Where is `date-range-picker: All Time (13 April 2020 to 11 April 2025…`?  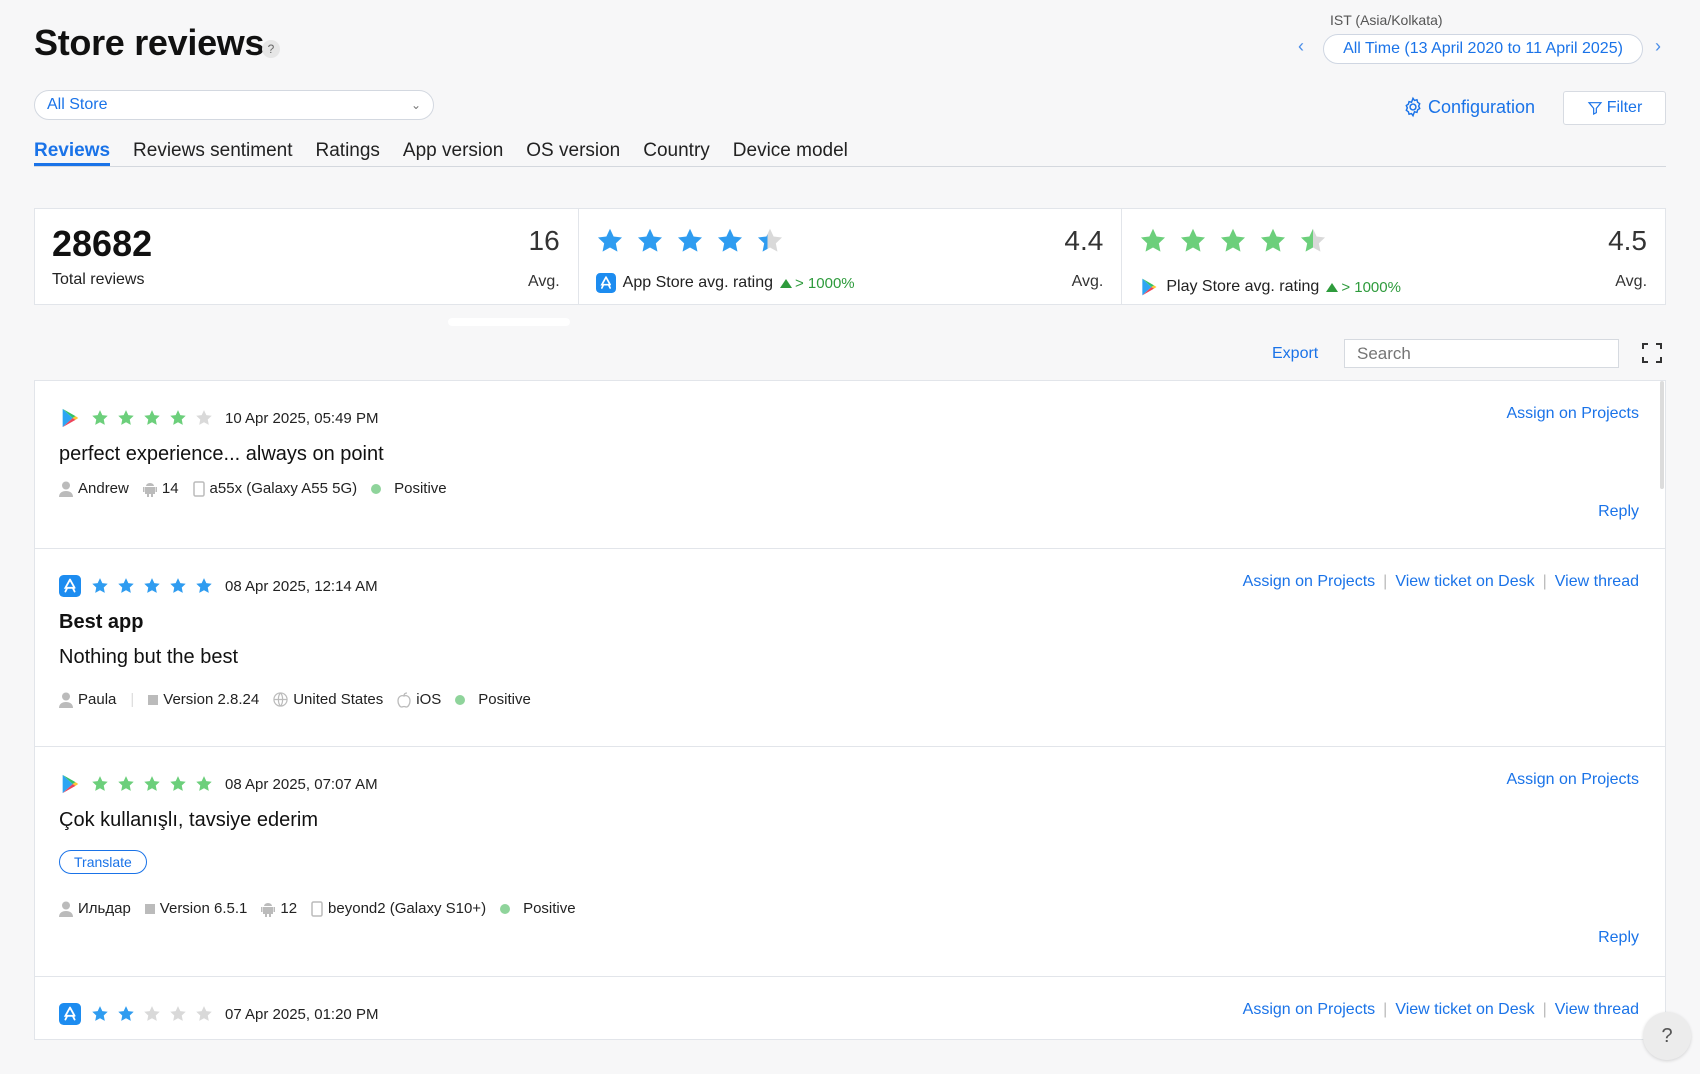 date-range-picker: All Time (13 April 2020 to 11 April 2025… is located at coordinates (1483, 49).